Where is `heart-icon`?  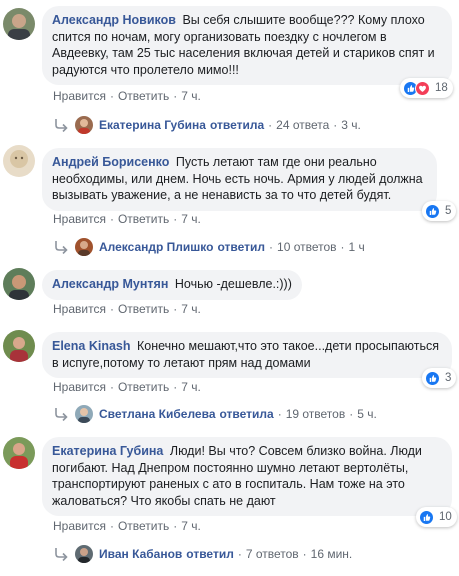
heart-icon is located at coordinates (422, 88).